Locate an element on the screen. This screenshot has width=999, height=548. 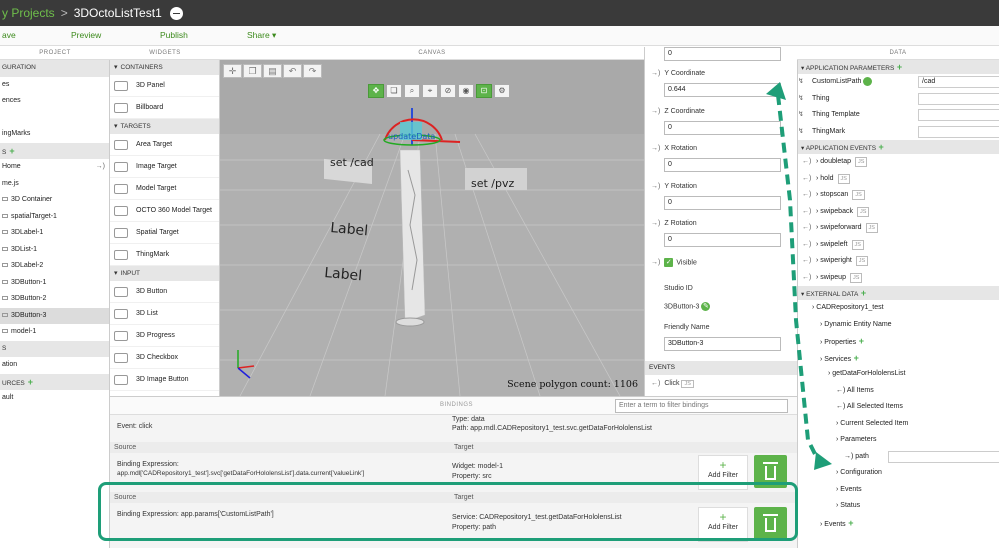
bindings-filter-input: Enter a term to filter bindings is located at coordinates (701, 406).